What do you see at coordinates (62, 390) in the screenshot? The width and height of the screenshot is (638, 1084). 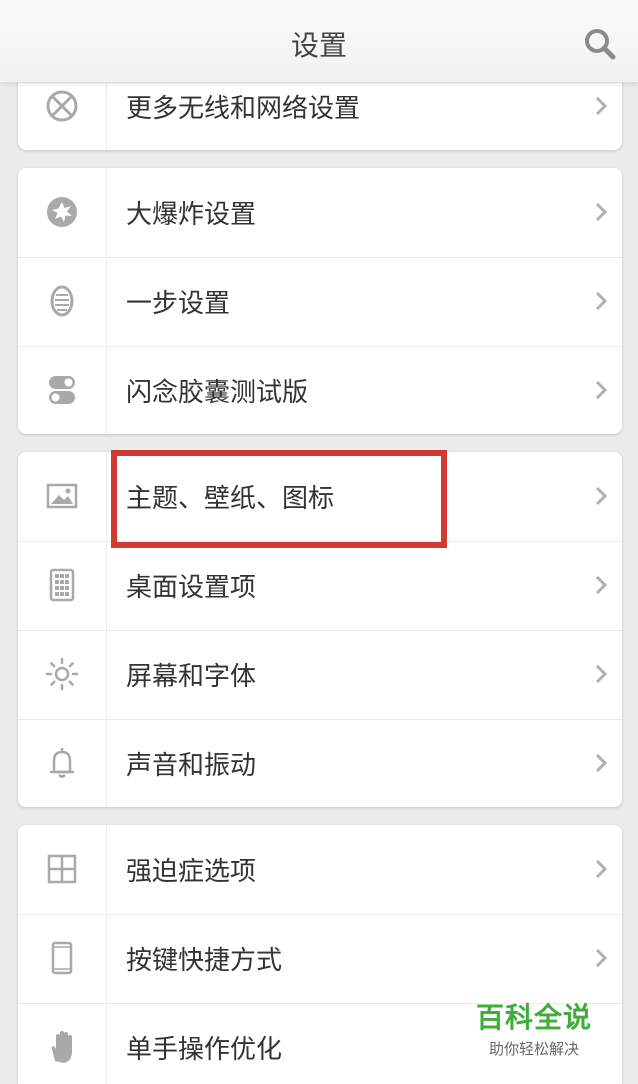 I see `capsule-toggle-icon` at bounding box center [62, 390].